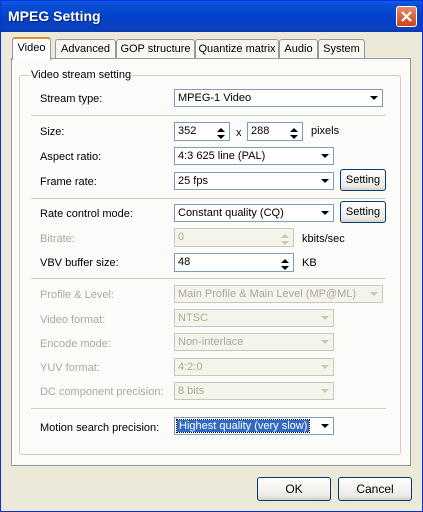  What do you see at coordinates (231, 213) in the screenshot?
I see `rate-control-value: Constant quality (CQ)` at bounding box center [231, 213].